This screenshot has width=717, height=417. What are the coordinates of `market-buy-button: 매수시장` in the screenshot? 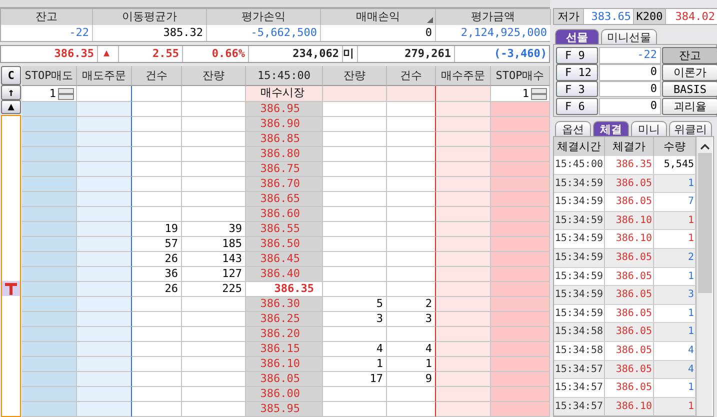 It's located at (284, 94).